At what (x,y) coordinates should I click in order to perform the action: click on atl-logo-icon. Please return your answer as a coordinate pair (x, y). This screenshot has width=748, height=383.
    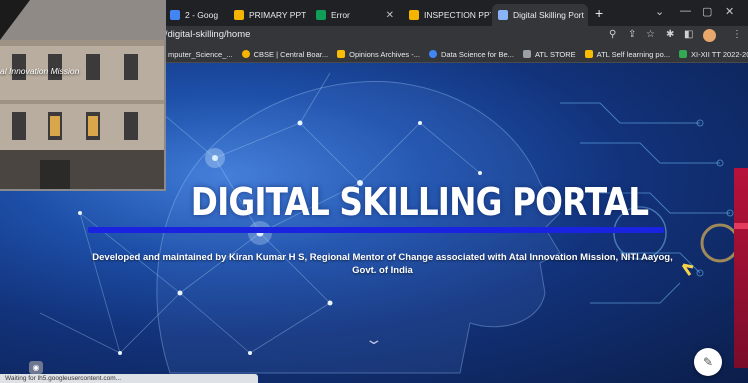
    Looking at the image, I should click on (588, 54).